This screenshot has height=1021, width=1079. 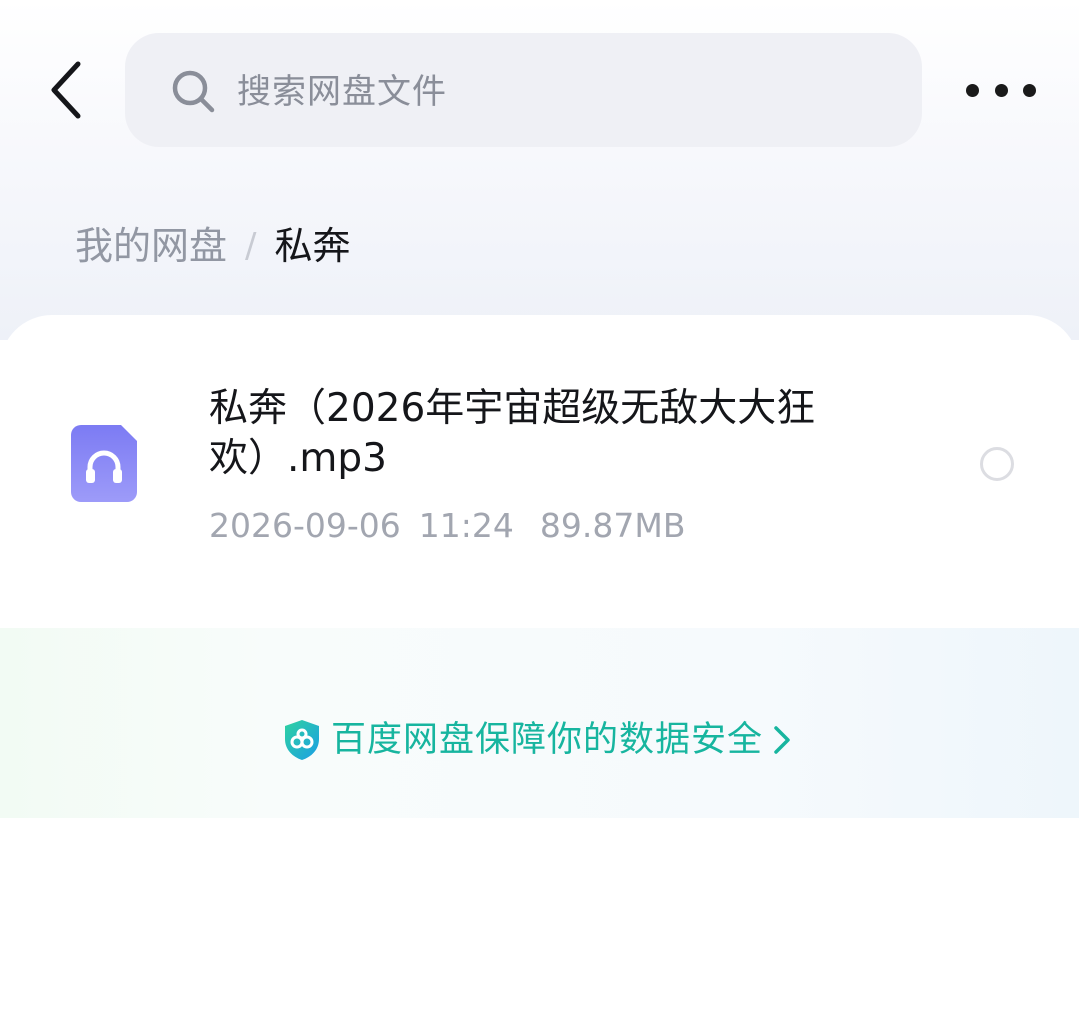 I want to click on more-icon, so click(x=972, y=90).